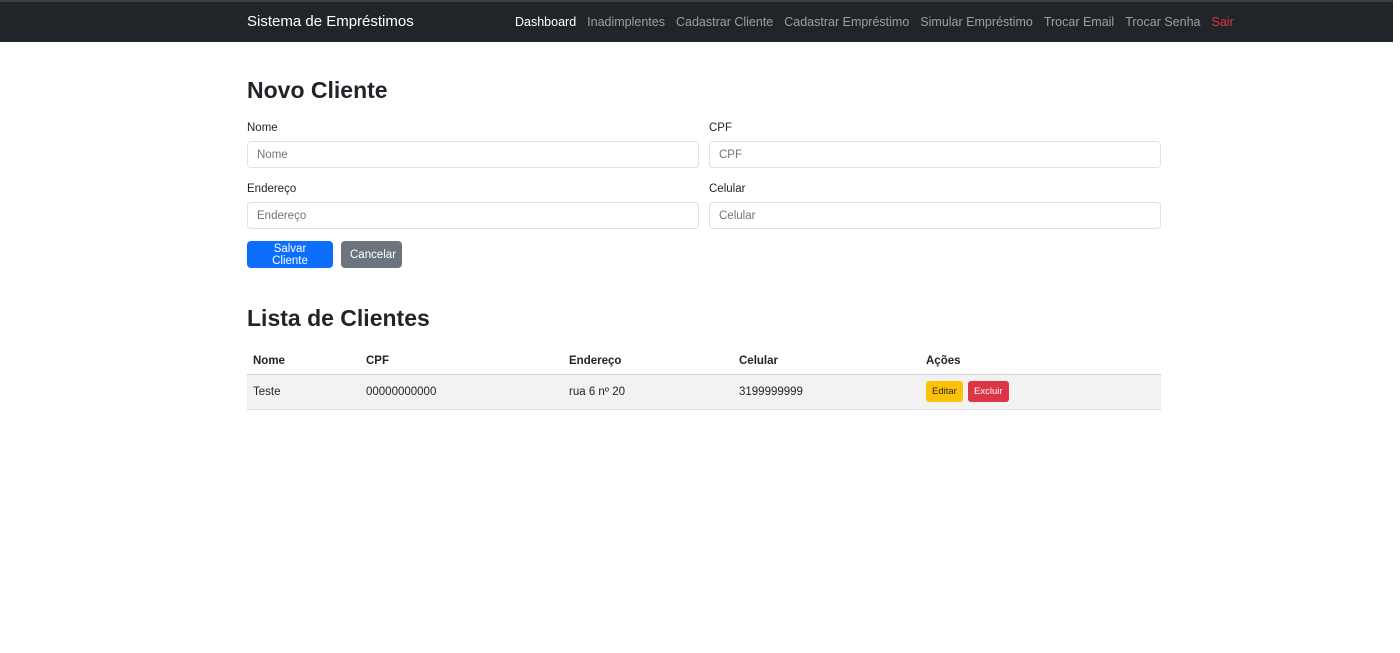 The height and width of the screenshot is (653, 1400). Describe the element at coordinates (461, 361) in the screenshot. I see `column-header-cpf: CPF` at that location.